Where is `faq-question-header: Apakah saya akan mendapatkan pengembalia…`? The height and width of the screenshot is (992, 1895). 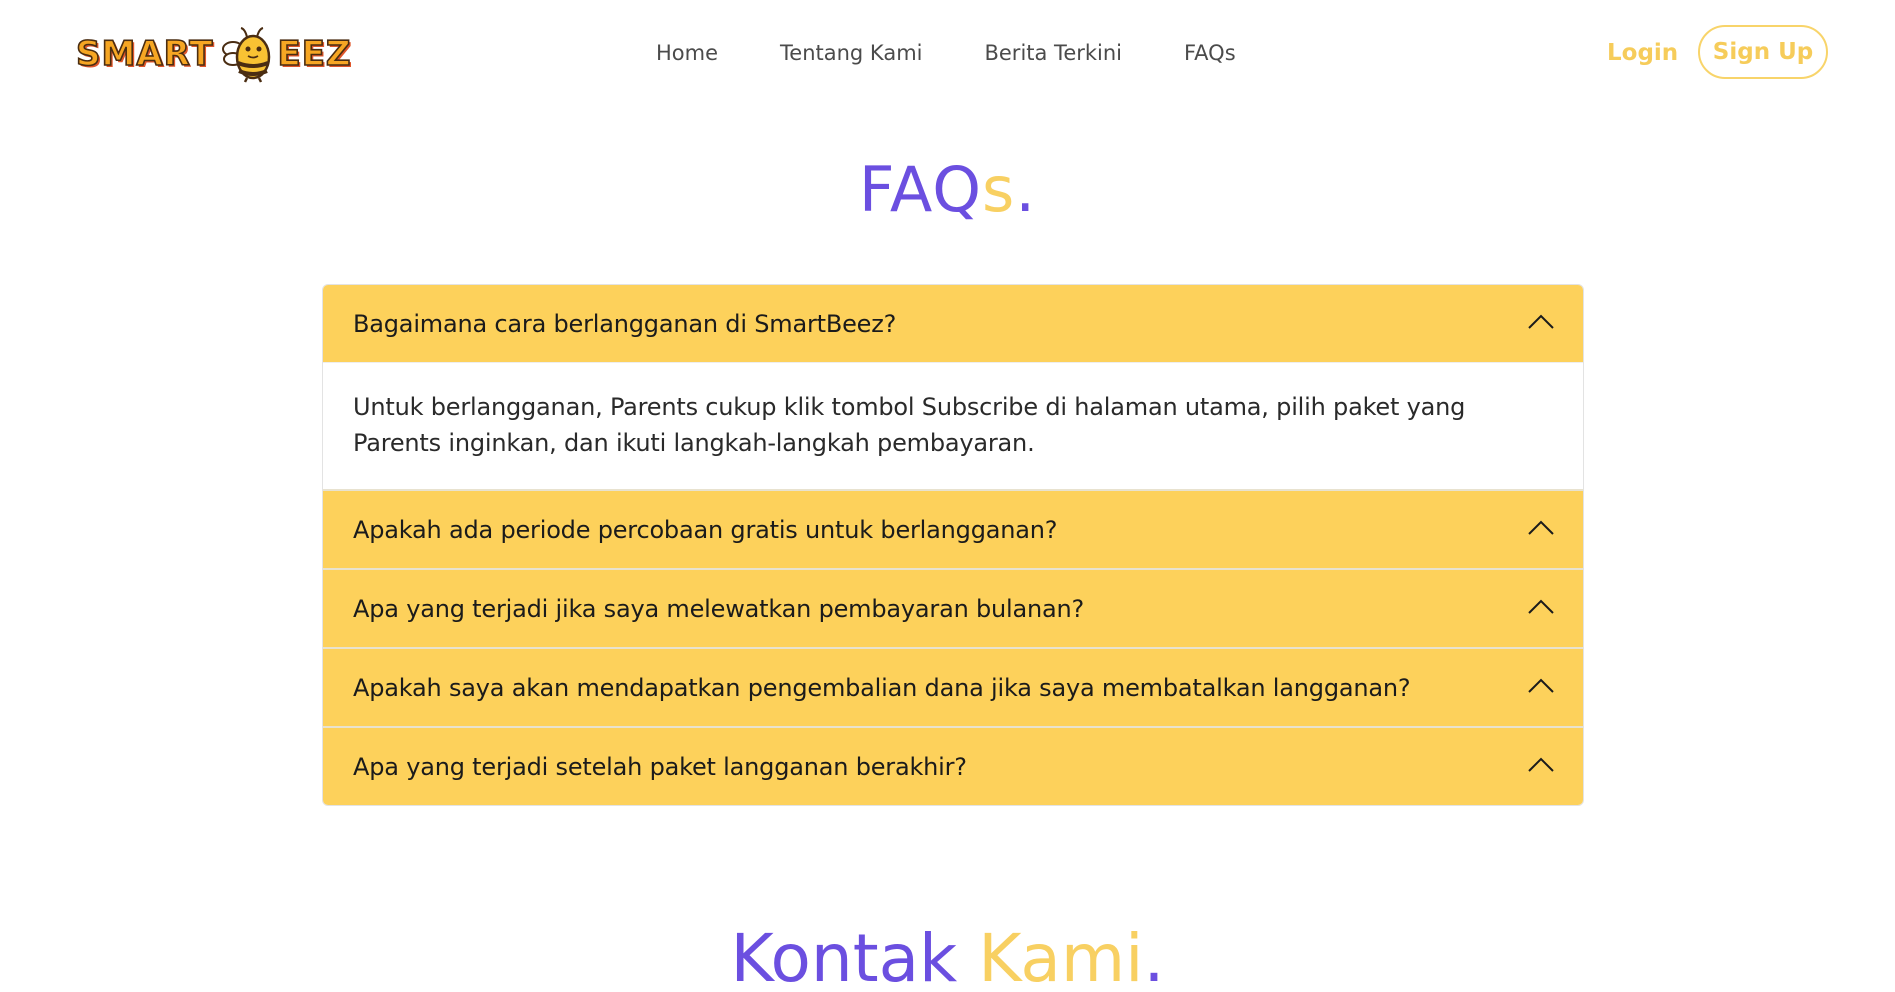
faq-question-header: Apakah saya akan mendapatkan pengembalia… is located at coordinates (953, 687).